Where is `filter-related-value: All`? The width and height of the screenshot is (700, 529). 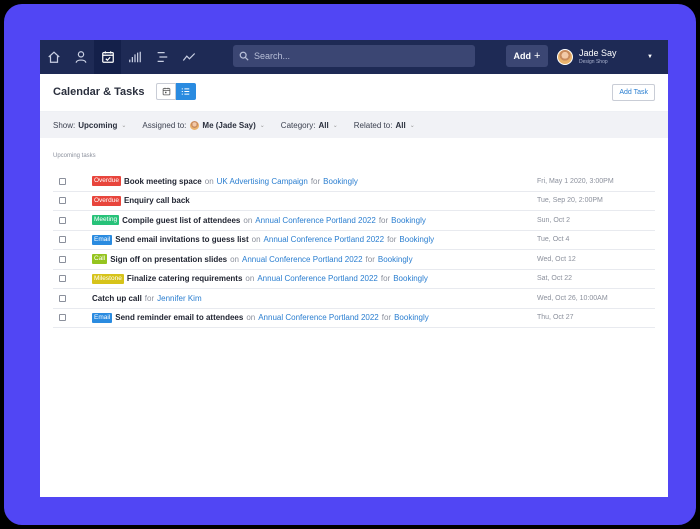
filter-related-value: All is located at coordinates (400, 125).